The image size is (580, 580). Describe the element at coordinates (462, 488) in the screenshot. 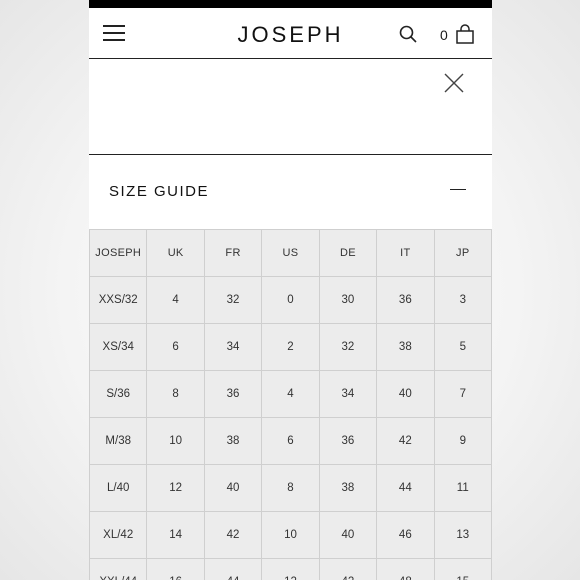

I see `table-cell: 11` at that location.